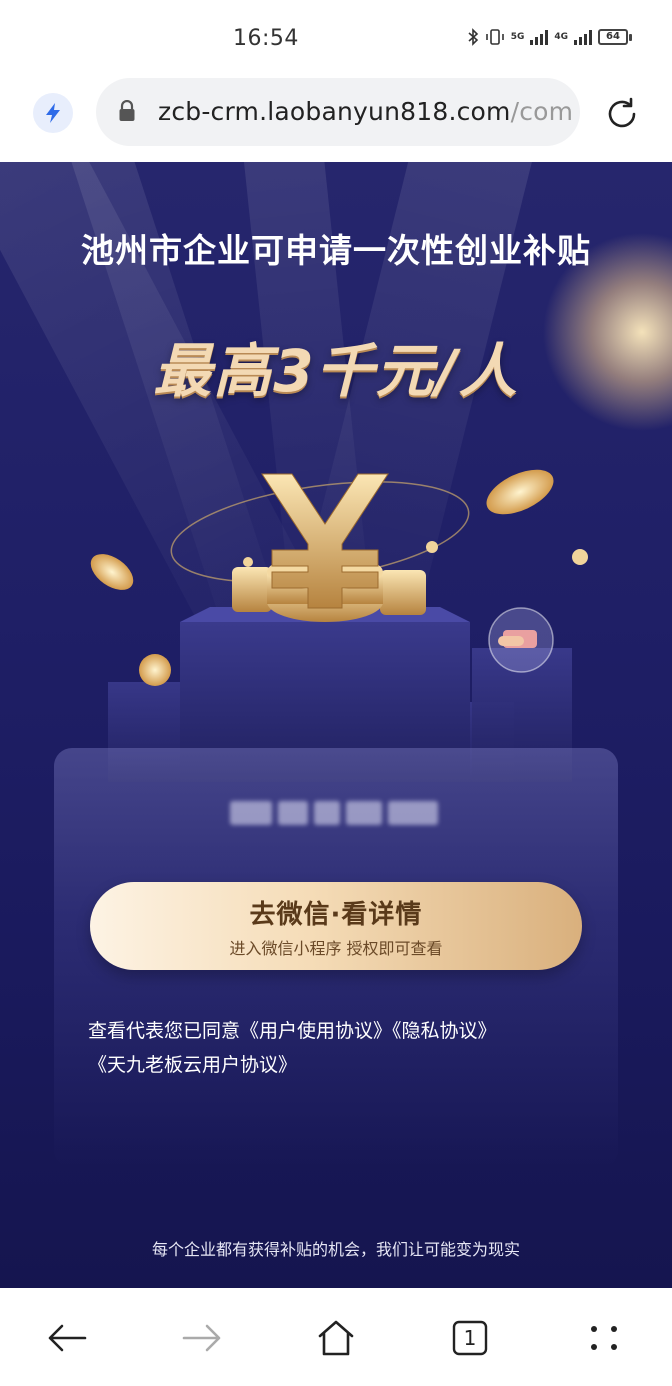  I want to click on agreement-prefix: 查看代表您已同意, so click(164, 1031).